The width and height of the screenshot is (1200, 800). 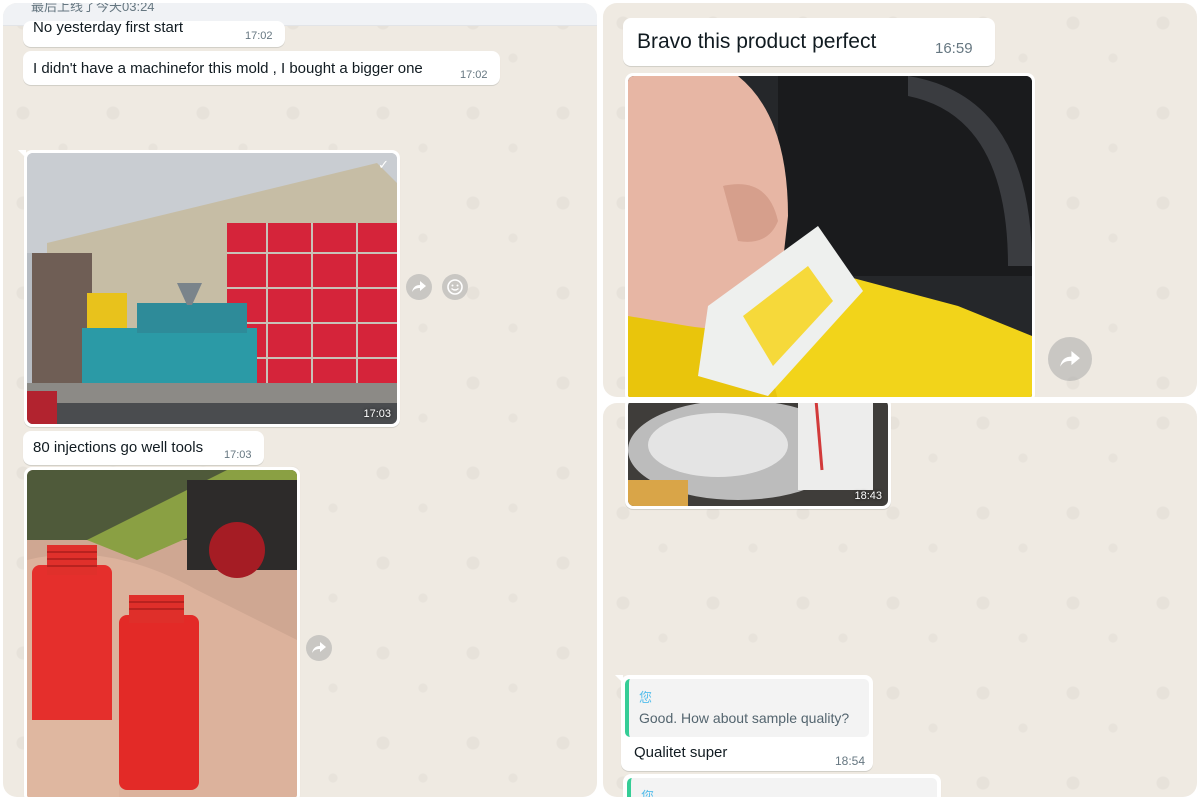 I want to click on message-bubble: 80 injections go well tools 17:03, so click(x=143, y=448).